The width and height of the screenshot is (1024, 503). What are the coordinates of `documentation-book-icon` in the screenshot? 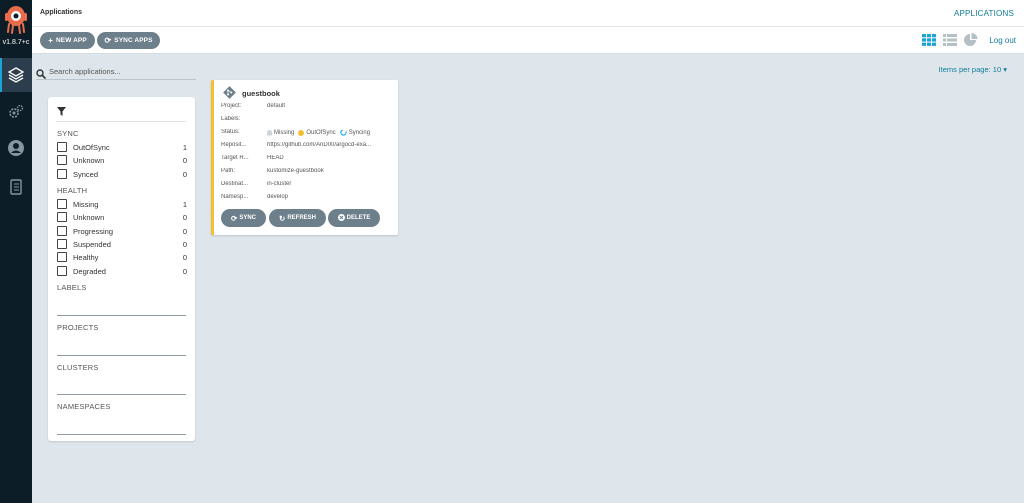 It's located at (16, 187).